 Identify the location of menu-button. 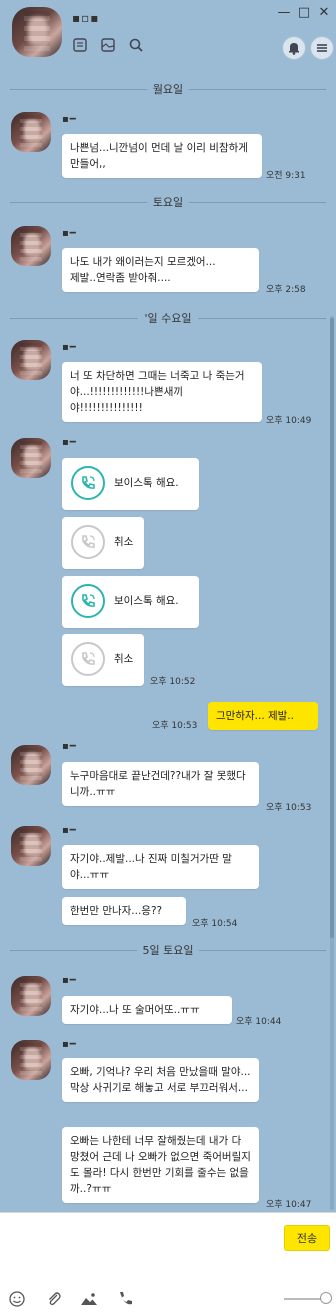
(322, 48).